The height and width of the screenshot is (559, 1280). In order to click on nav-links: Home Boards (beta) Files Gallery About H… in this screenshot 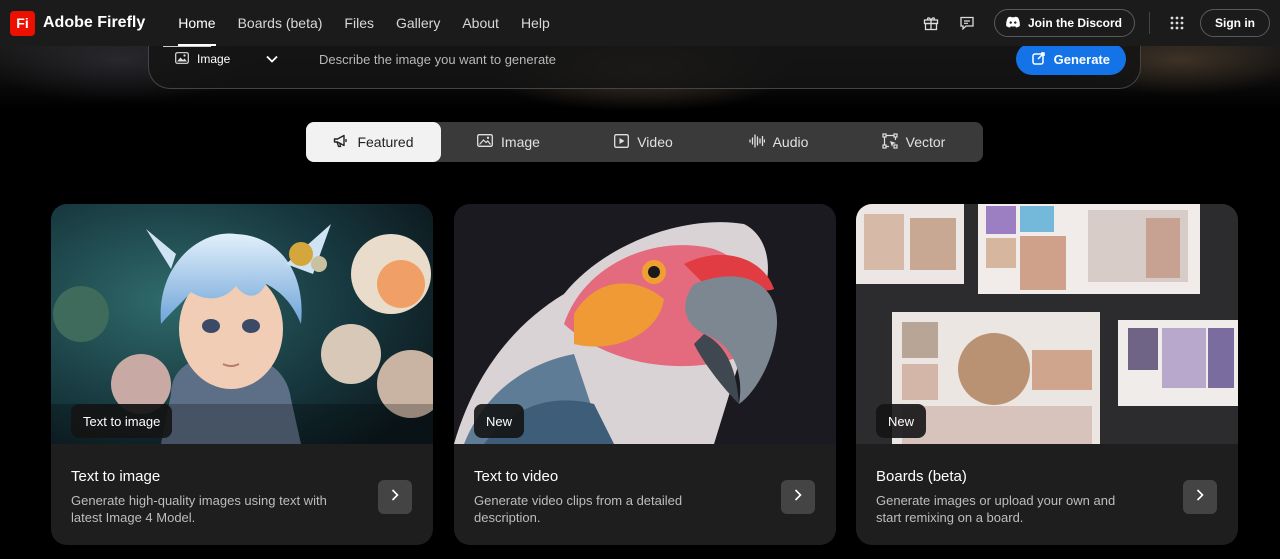, I will do `click(364, 23)`.